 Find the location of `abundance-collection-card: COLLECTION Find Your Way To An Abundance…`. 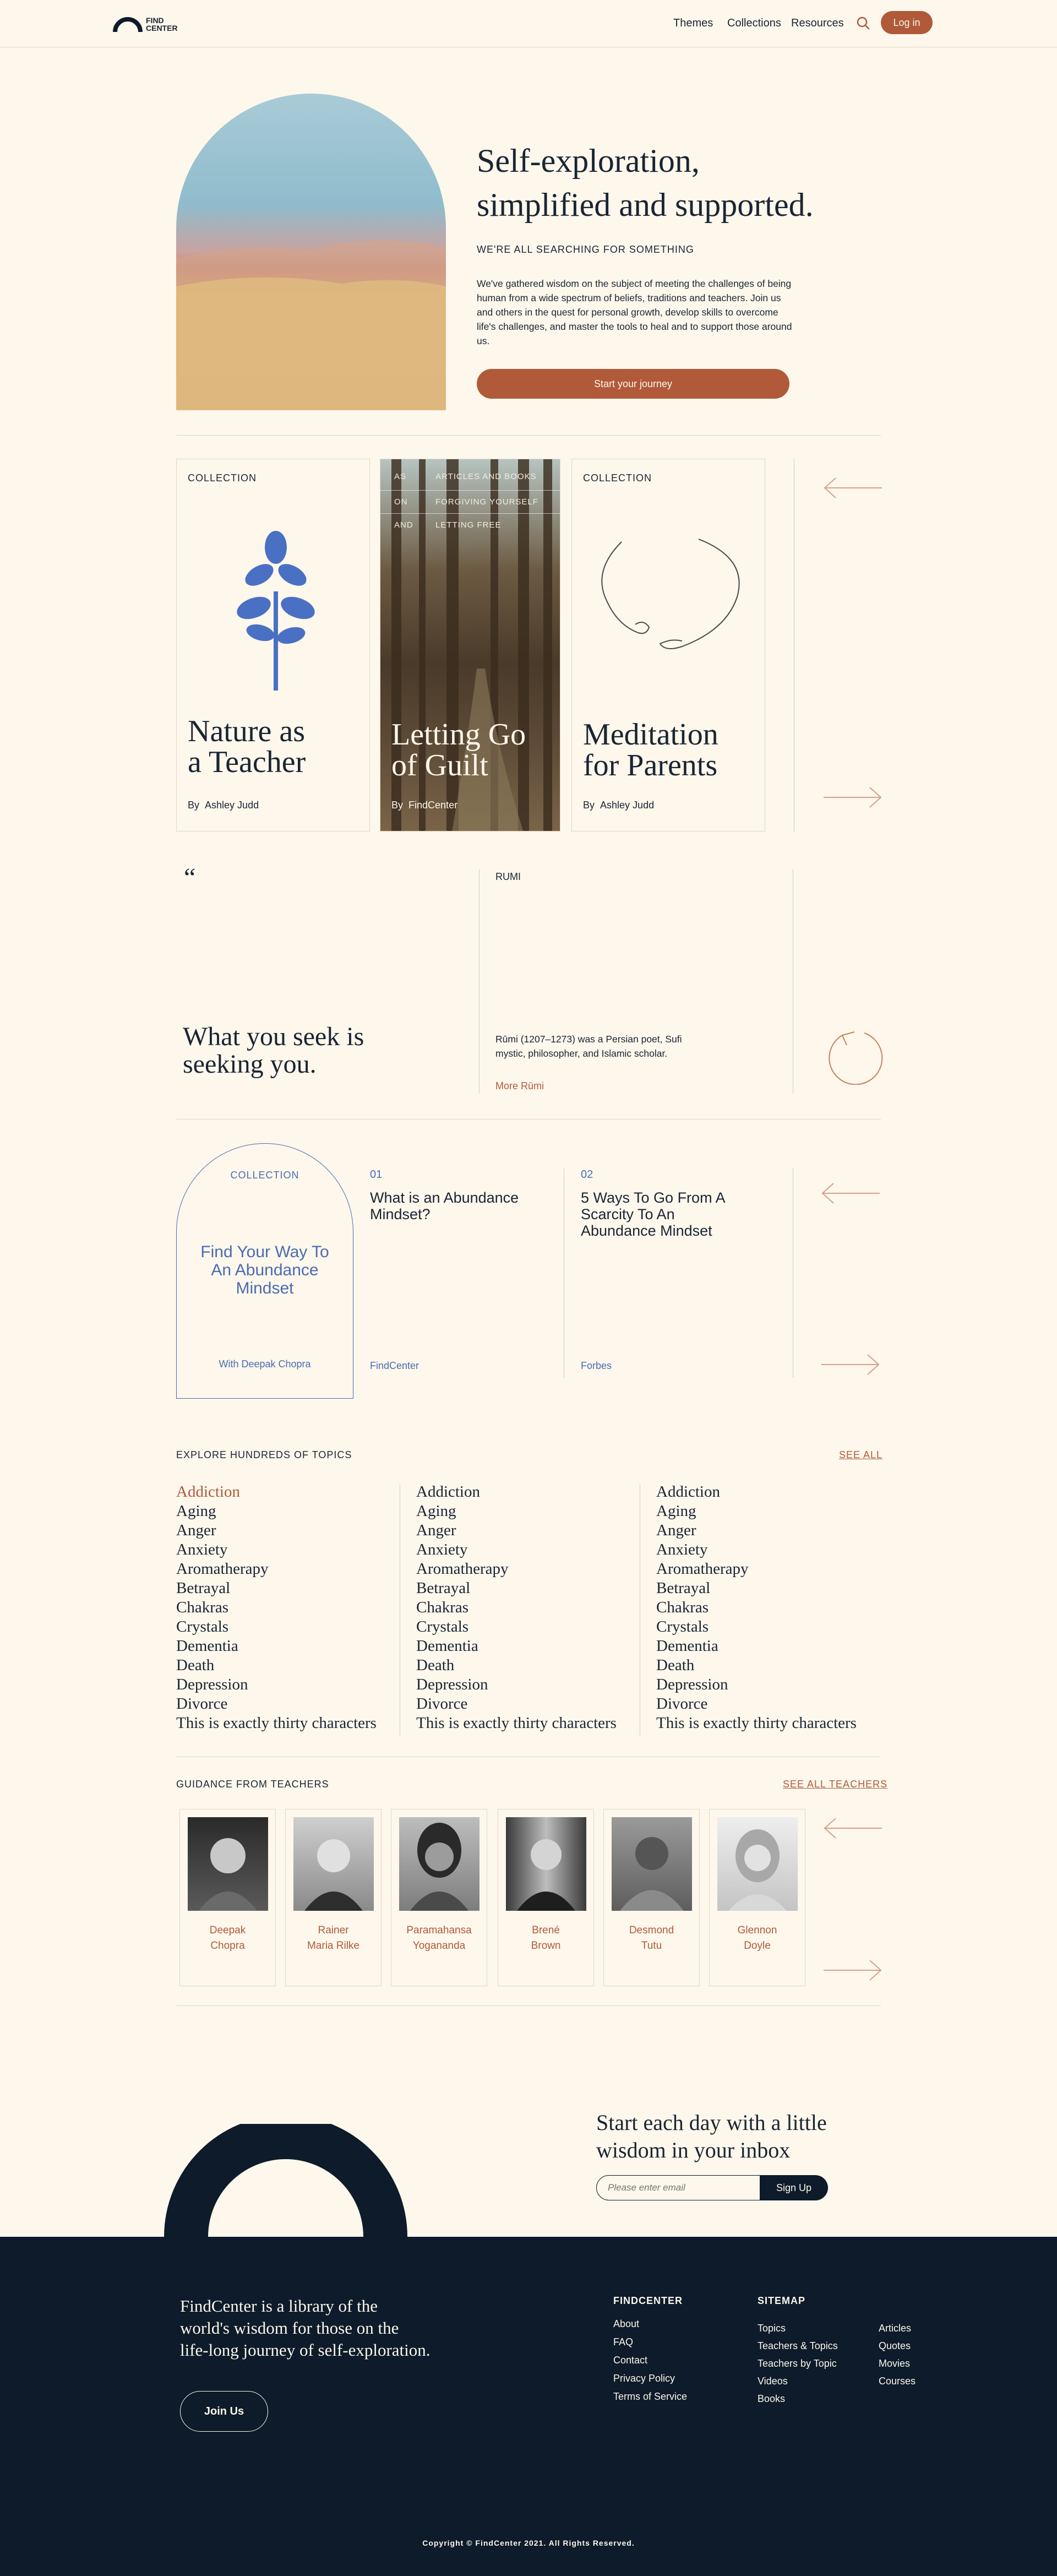

abundance-collection-card: COLLECTION Find Your Way To An Abundance… is located at coordinates (265, 1271).